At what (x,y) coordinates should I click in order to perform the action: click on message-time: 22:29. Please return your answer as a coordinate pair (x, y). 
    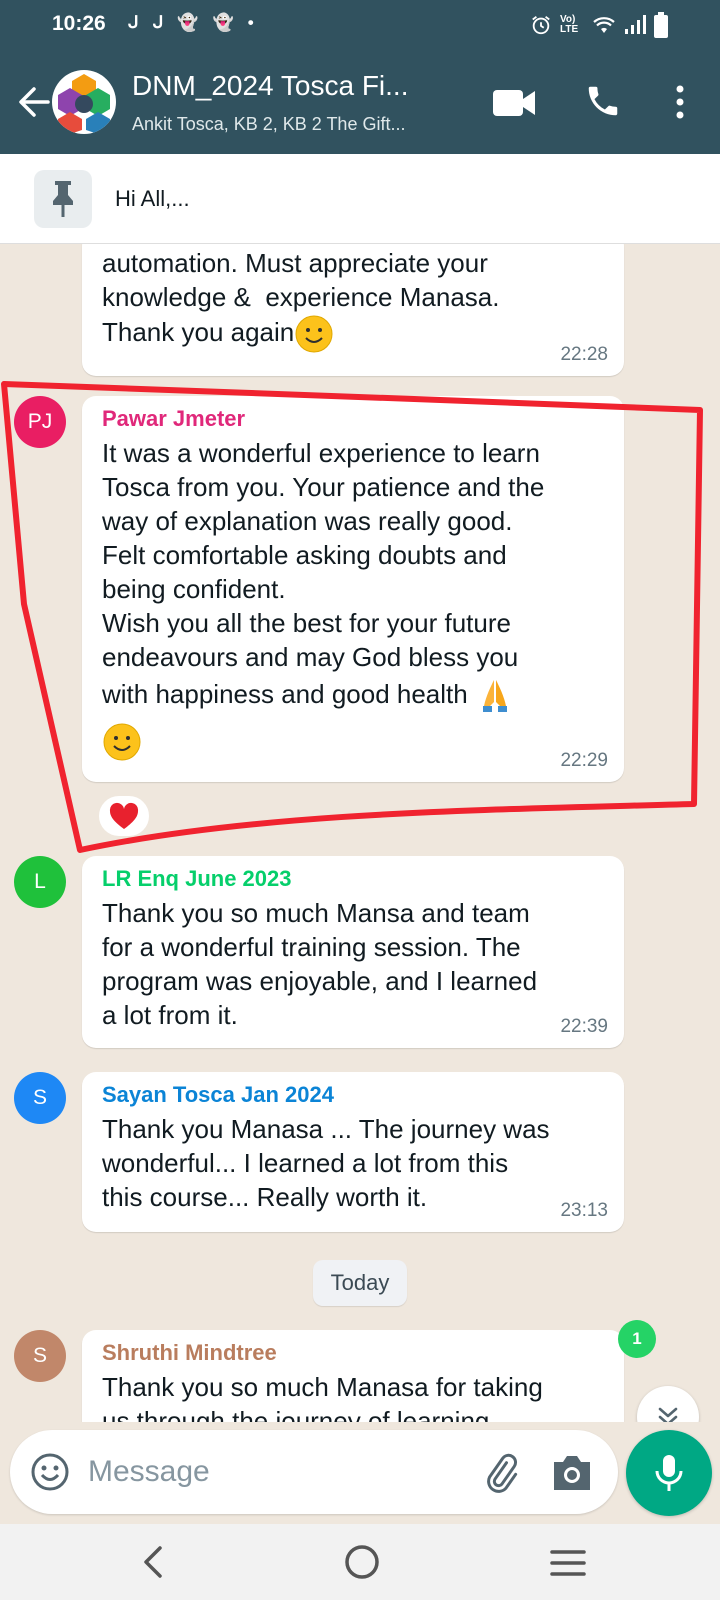
    Looking at the image, I should click on (584, 760).